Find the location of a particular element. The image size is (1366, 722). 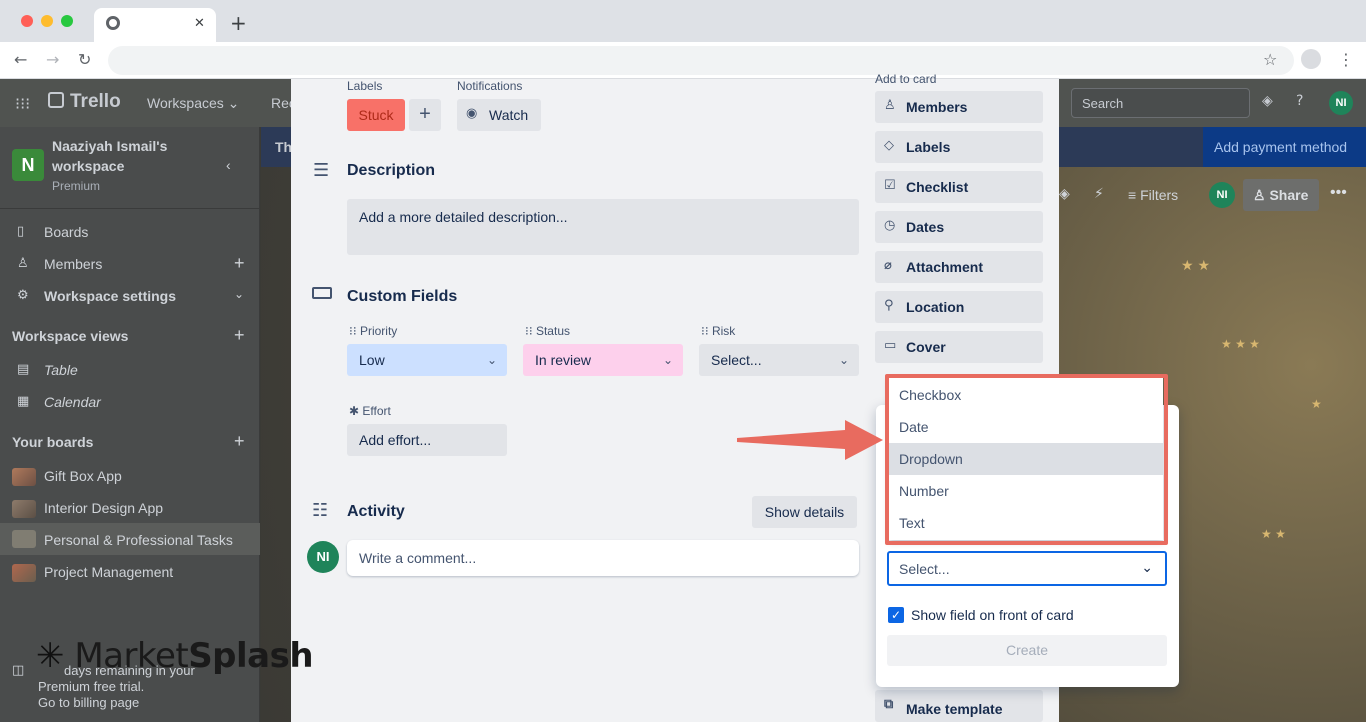

attachment-button: ⌀ Attachment is located at coordinates (959, 267).